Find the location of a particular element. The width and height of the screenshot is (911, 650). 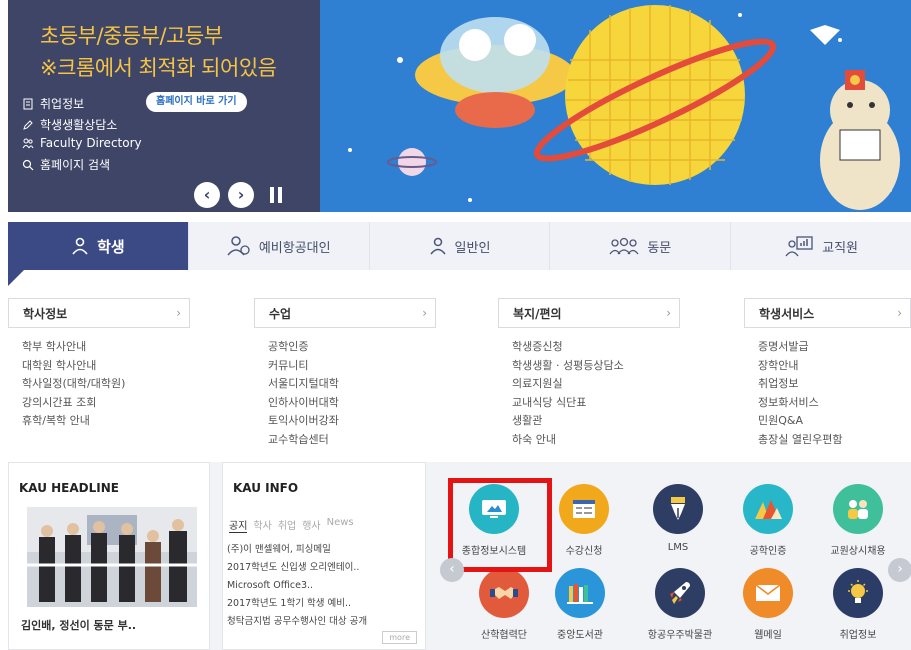

document-icon is located at coordinates (28, 103).